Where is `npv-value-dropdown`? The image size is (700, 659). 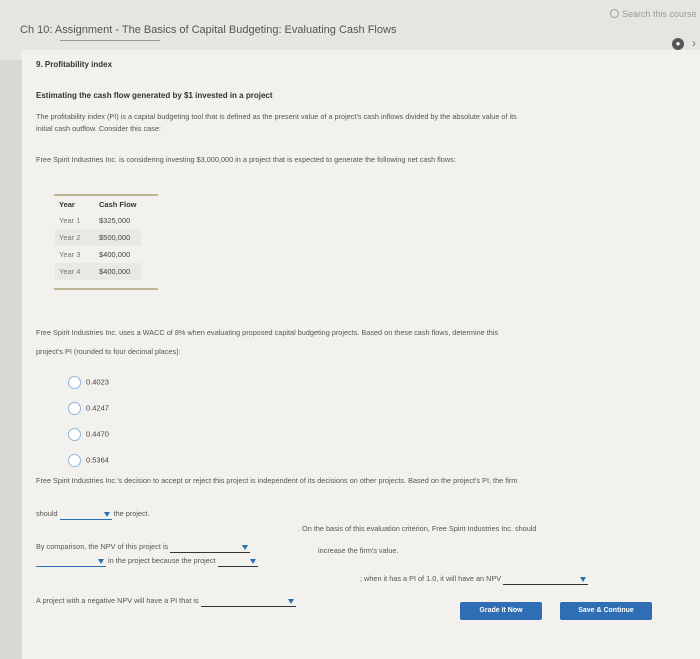
npv-value-dropdown is located at coordinates (546, 580).